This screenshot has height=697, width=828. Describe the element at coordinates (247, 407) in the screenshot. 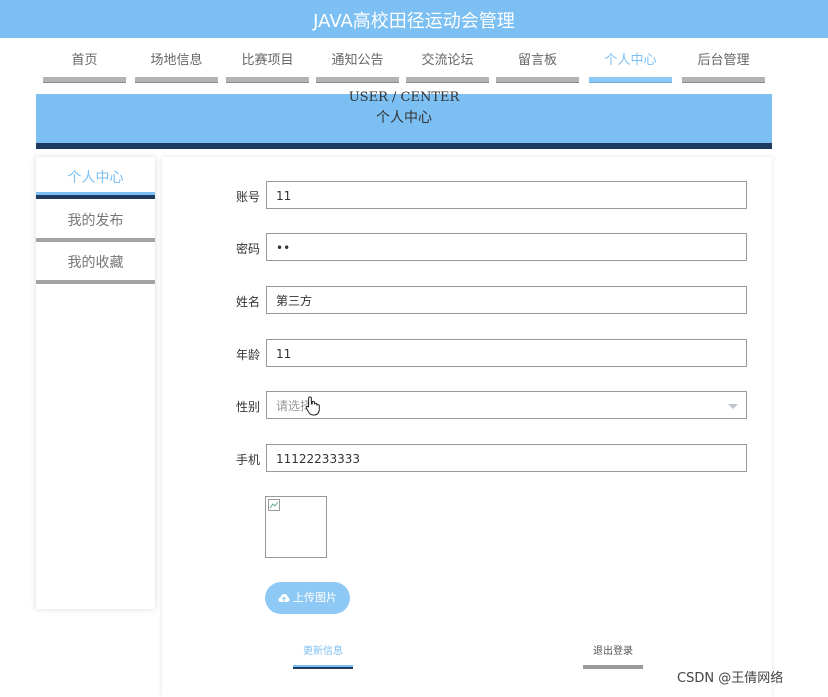

I see `gender-label: 性别` at that location.